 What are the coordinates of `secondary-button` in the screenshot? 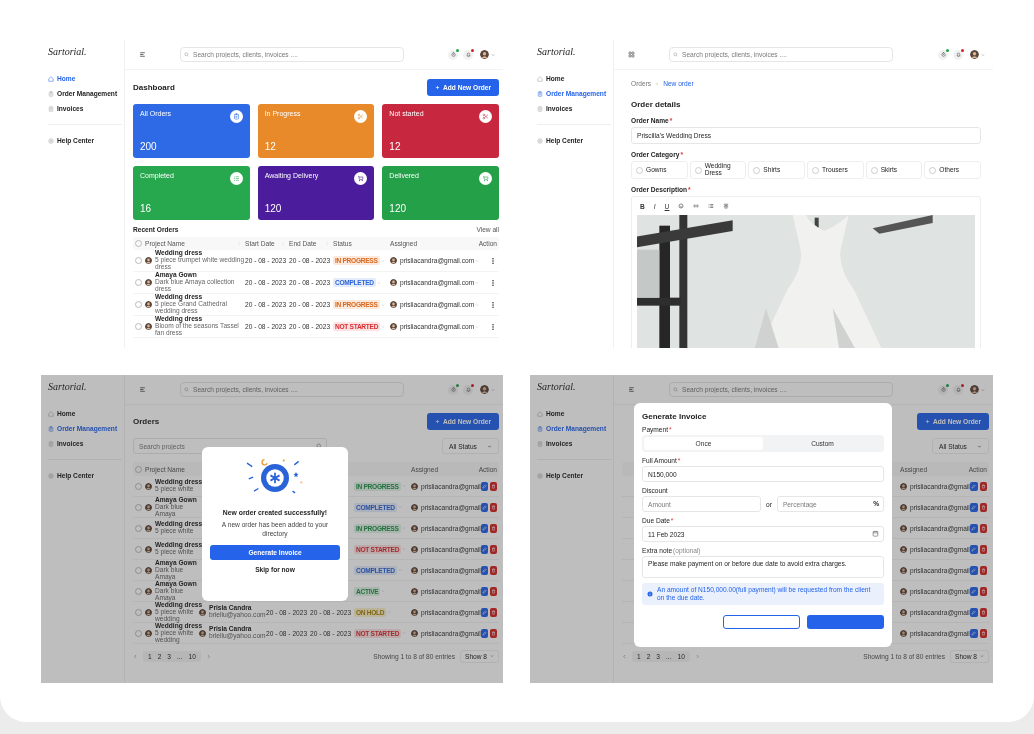 It's located at (761, 622).